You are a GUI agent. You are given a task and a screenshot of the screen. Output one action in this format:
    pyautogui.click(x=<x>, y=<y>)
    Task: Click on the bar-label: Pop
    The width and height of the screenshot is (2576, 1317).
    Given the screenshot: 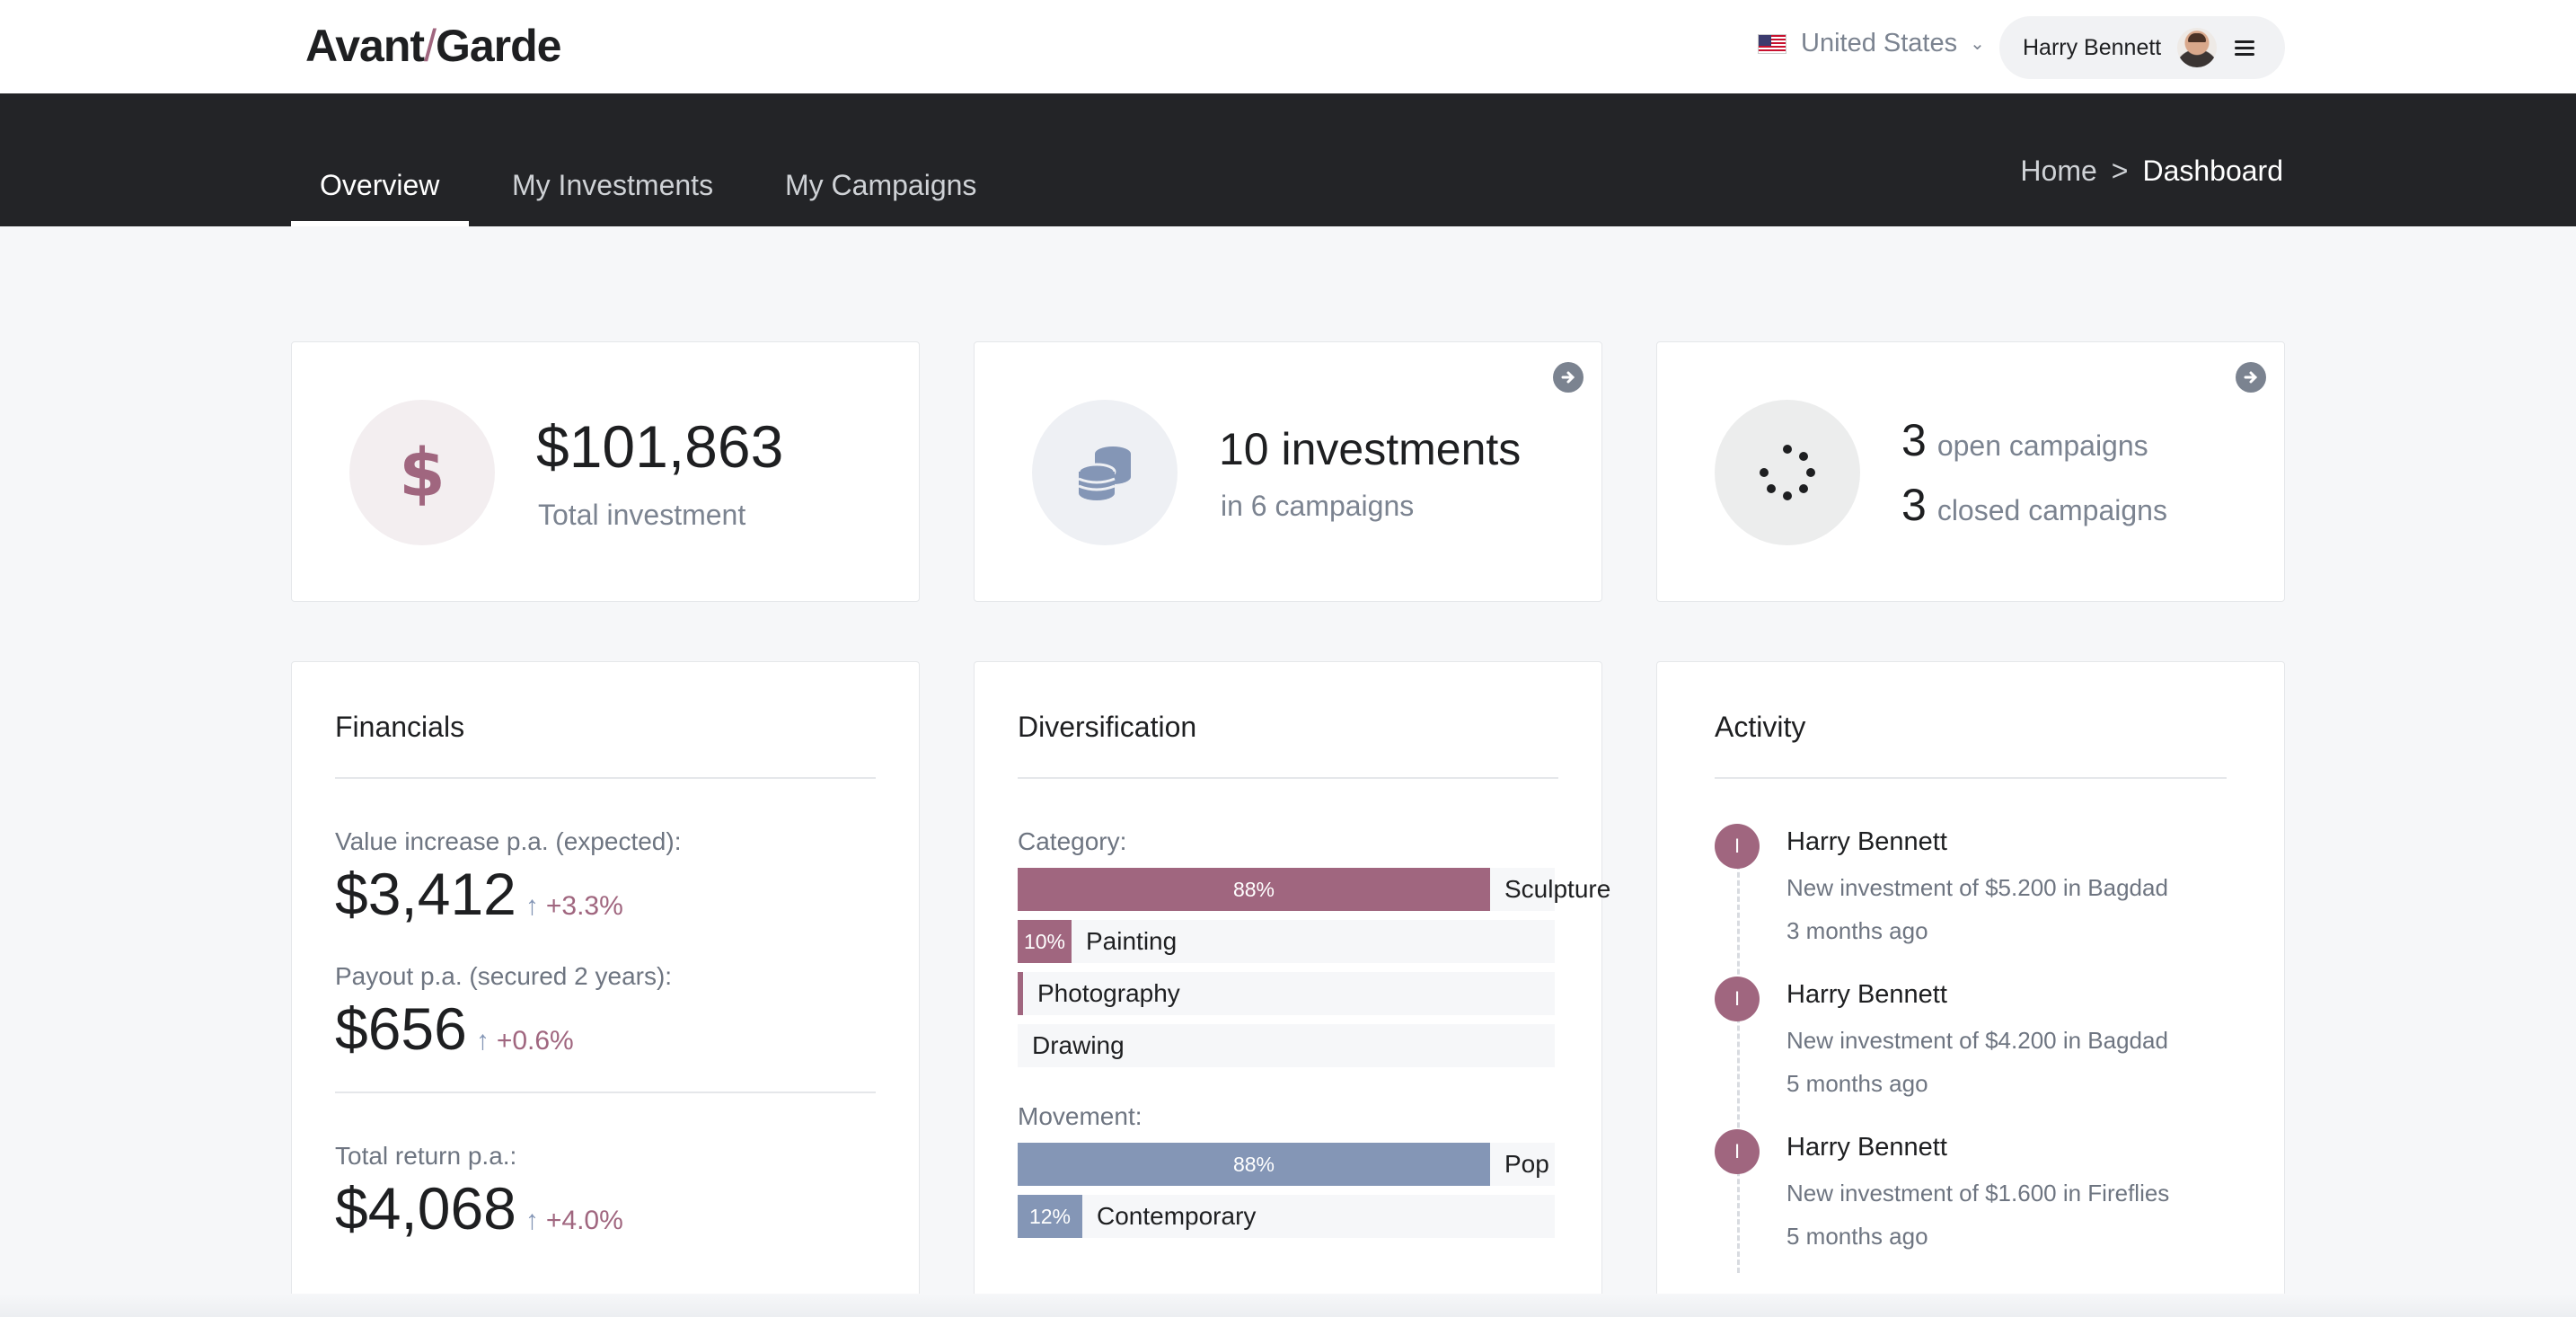 What is the action you would take?
    pyautogui.click(x=1526, y=1164)
    